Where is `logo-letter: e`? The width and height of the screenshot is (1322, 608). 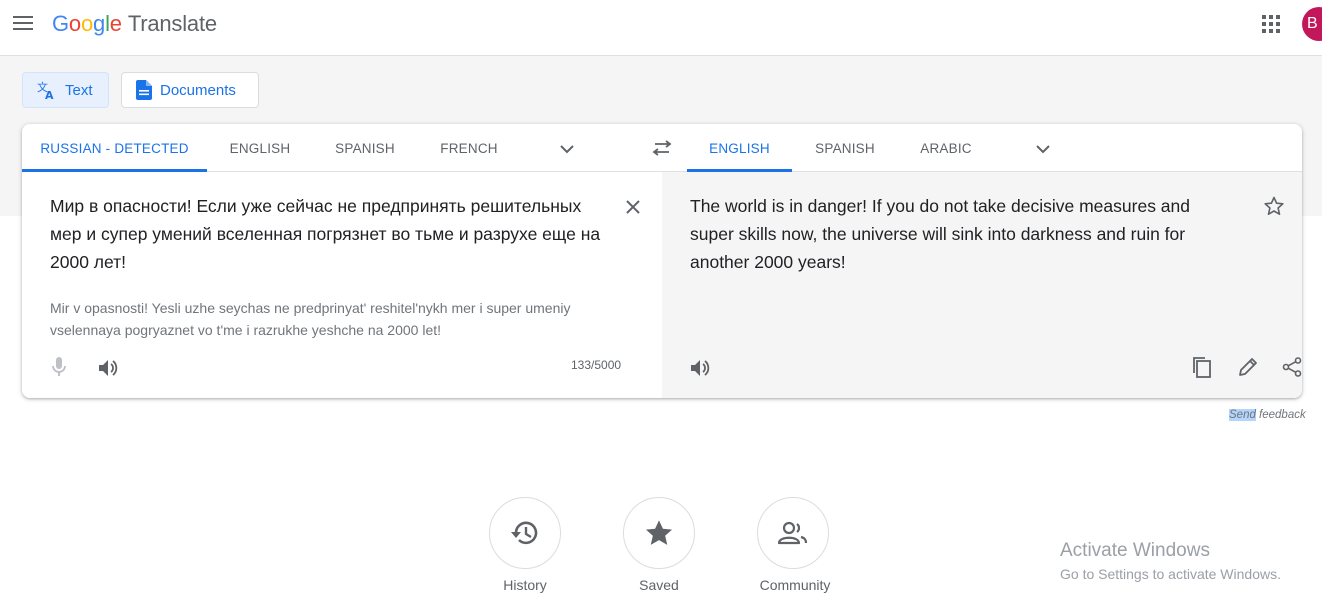
logo-letter: e is located at coordinates (115, 23).